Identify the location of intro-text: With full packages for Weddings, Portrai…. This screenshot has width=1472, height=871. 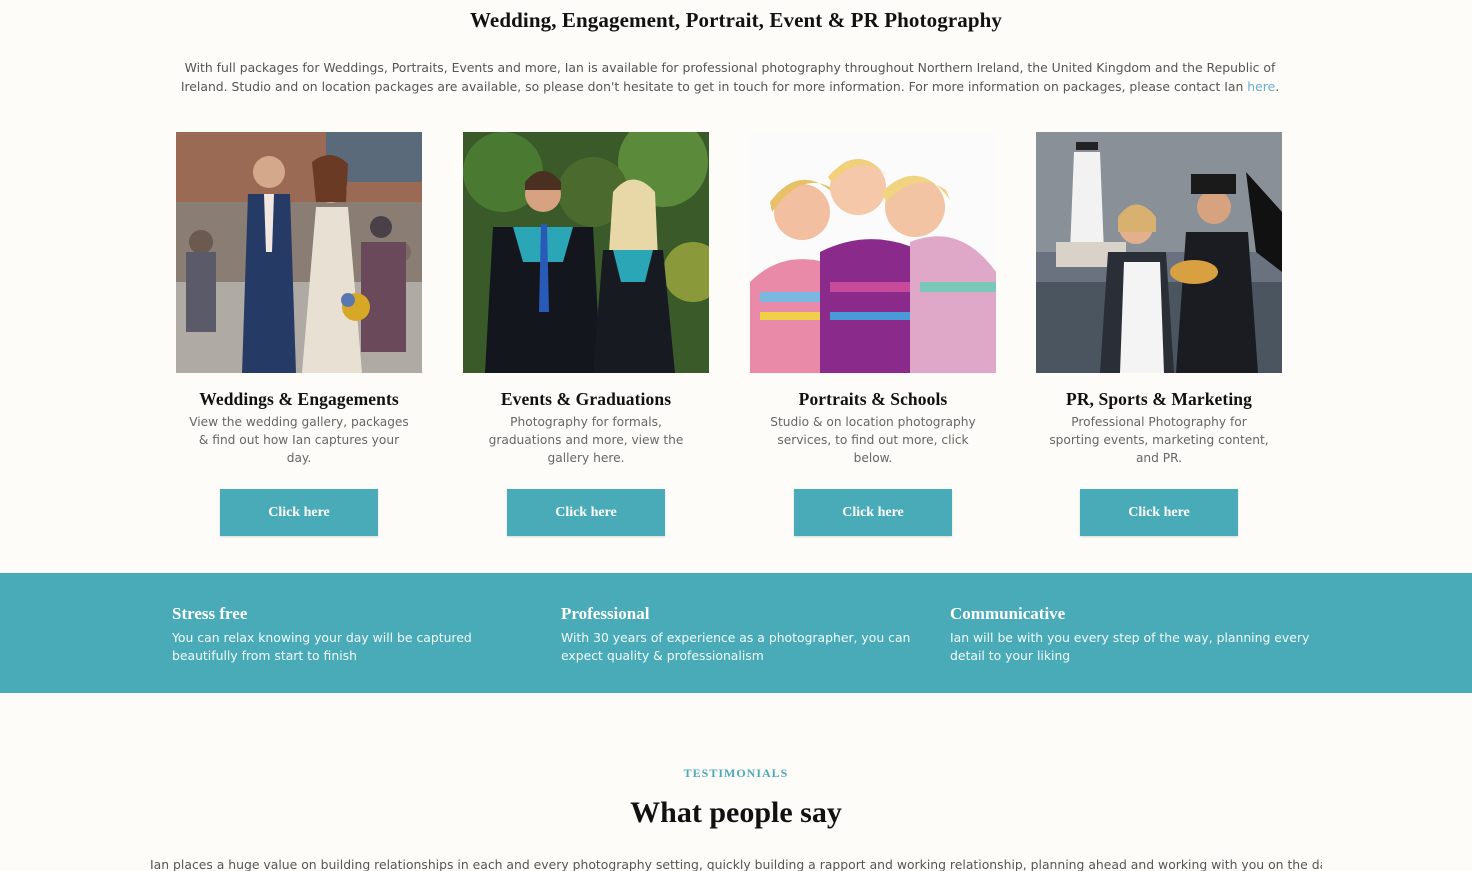
(728, 77).